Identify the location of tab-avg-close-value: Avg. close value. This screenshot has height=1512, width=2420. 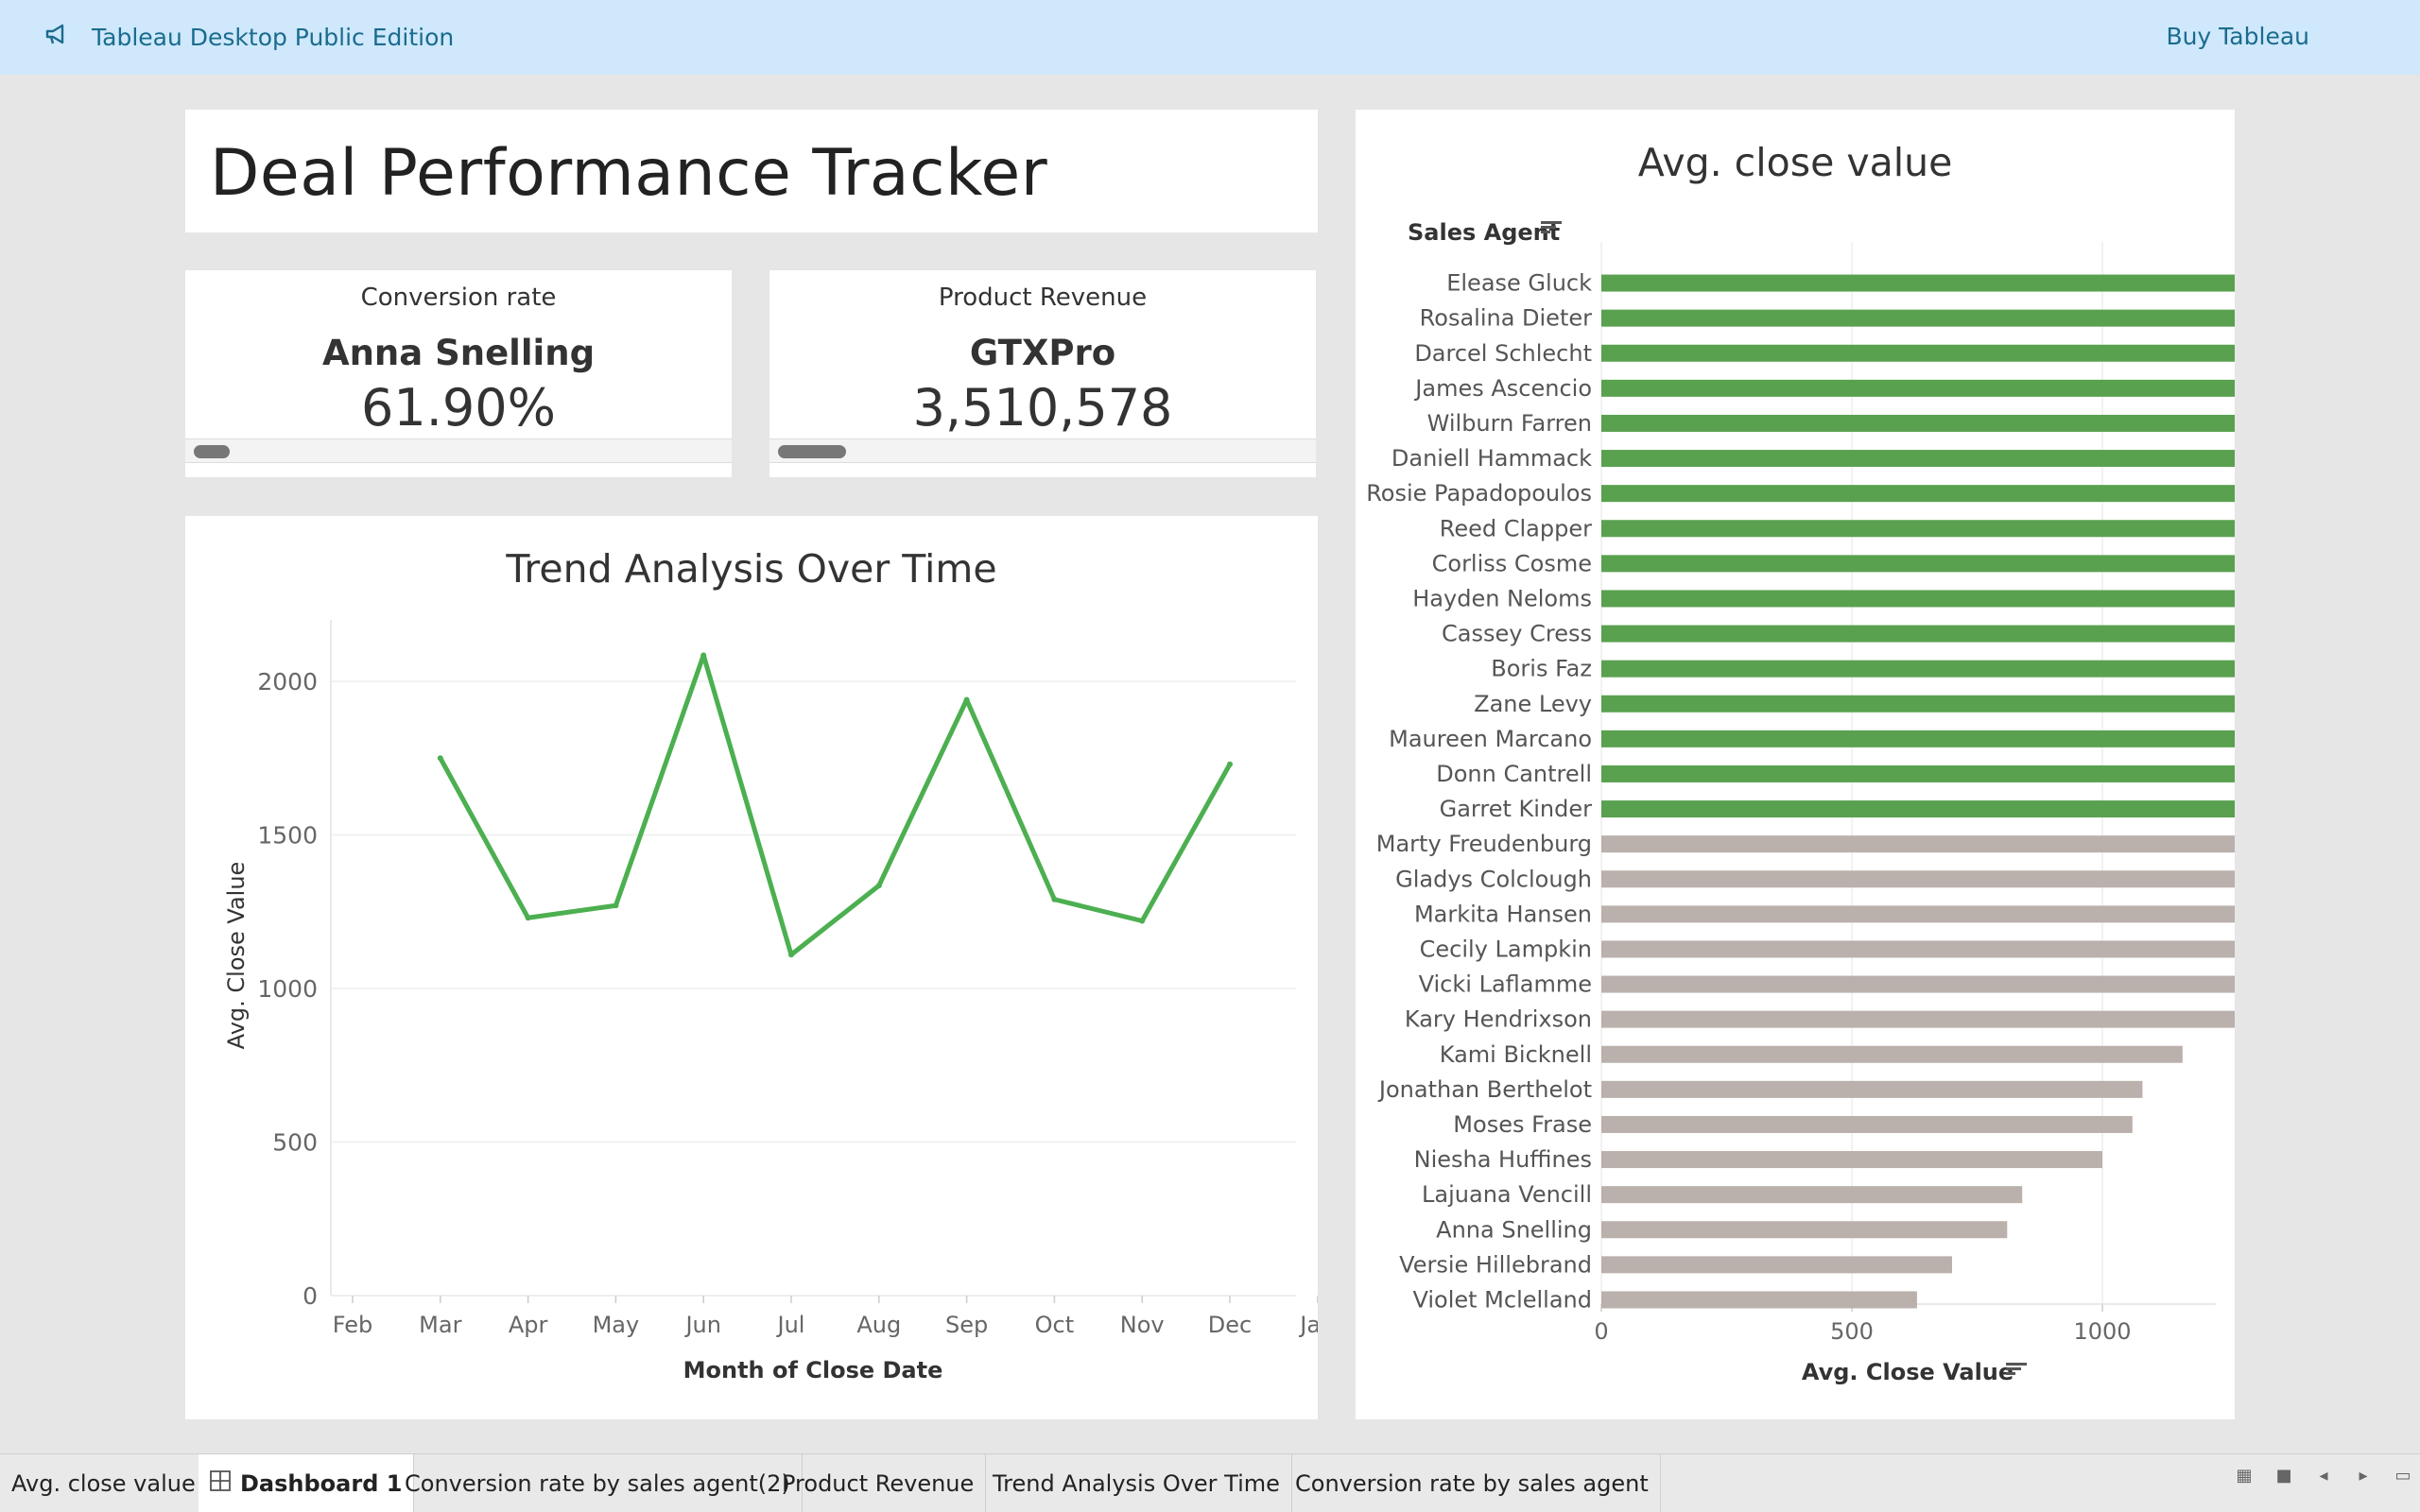
(104, 1483).